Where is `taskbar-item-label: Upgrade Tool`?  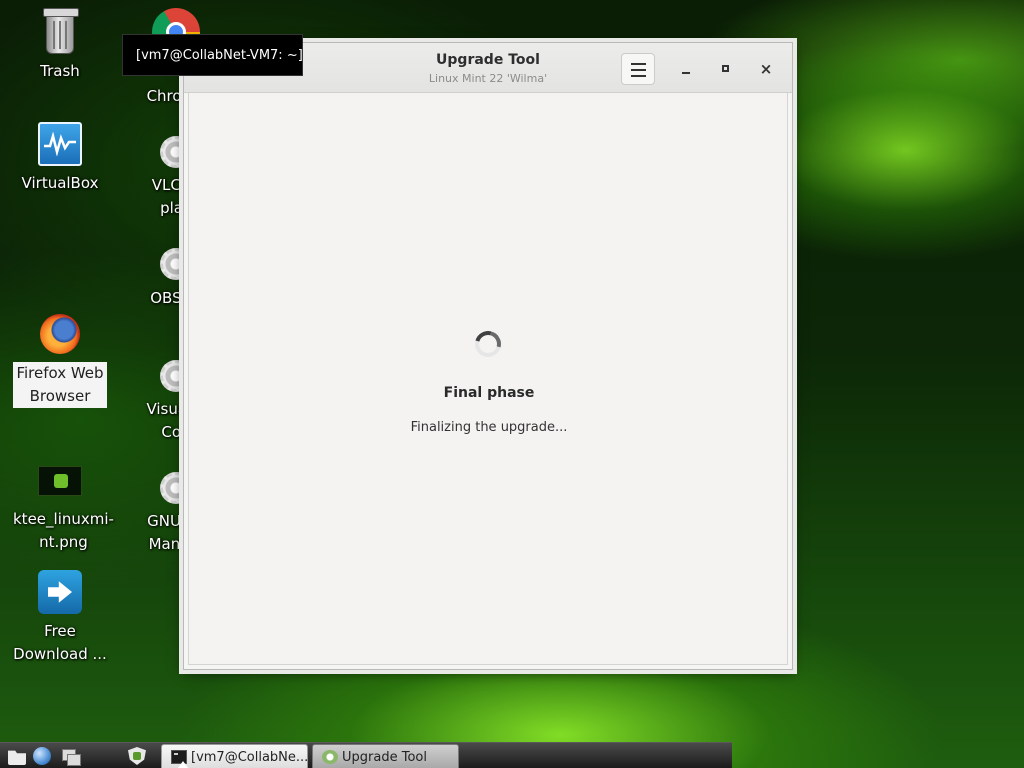
taskbar-item-label: Upgrade Tool is located at coordinates (384, 757).